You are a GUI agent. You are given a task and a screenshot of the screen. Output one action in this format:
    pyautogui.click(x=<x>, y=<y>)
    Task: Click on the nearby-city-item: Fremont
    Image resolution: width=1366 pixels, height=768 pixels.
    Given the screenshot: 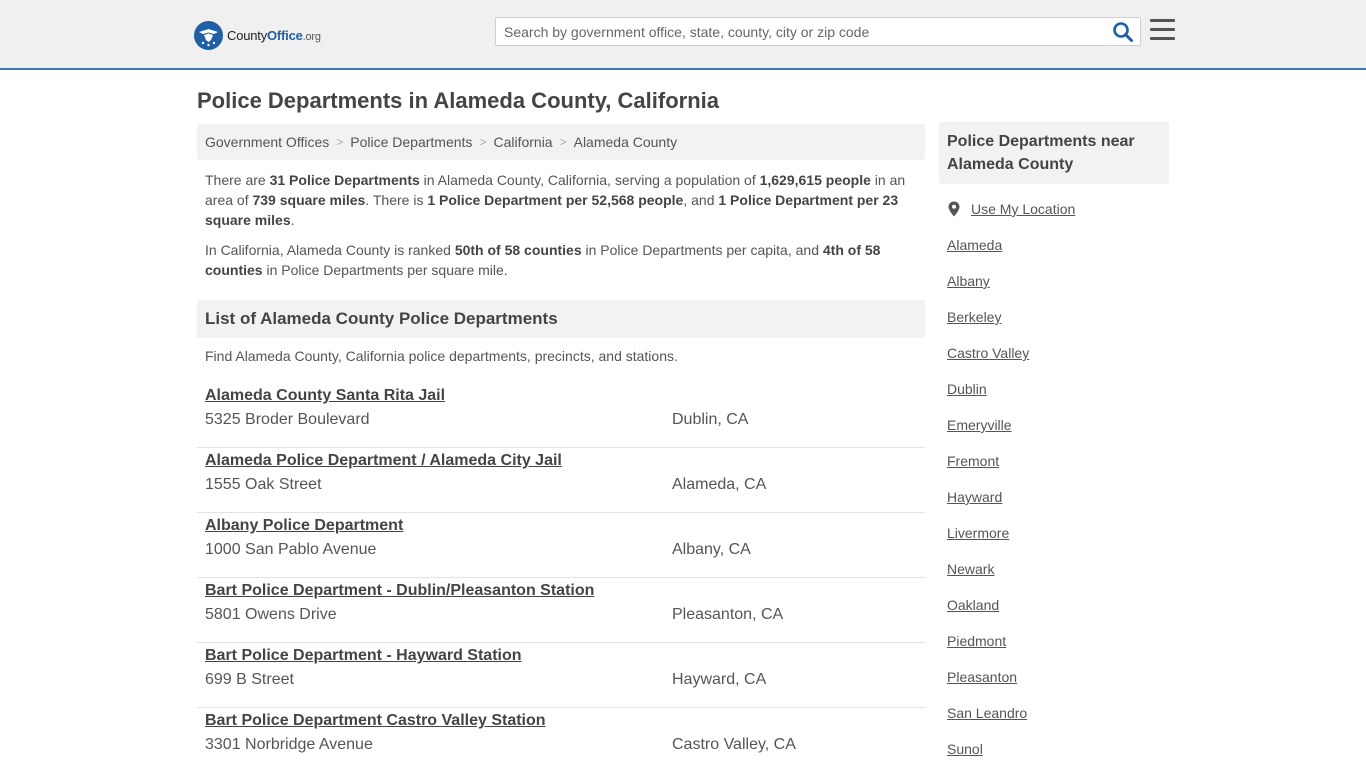 What is the action you would take?
    pyautogui.click(x=988, y=471)
    